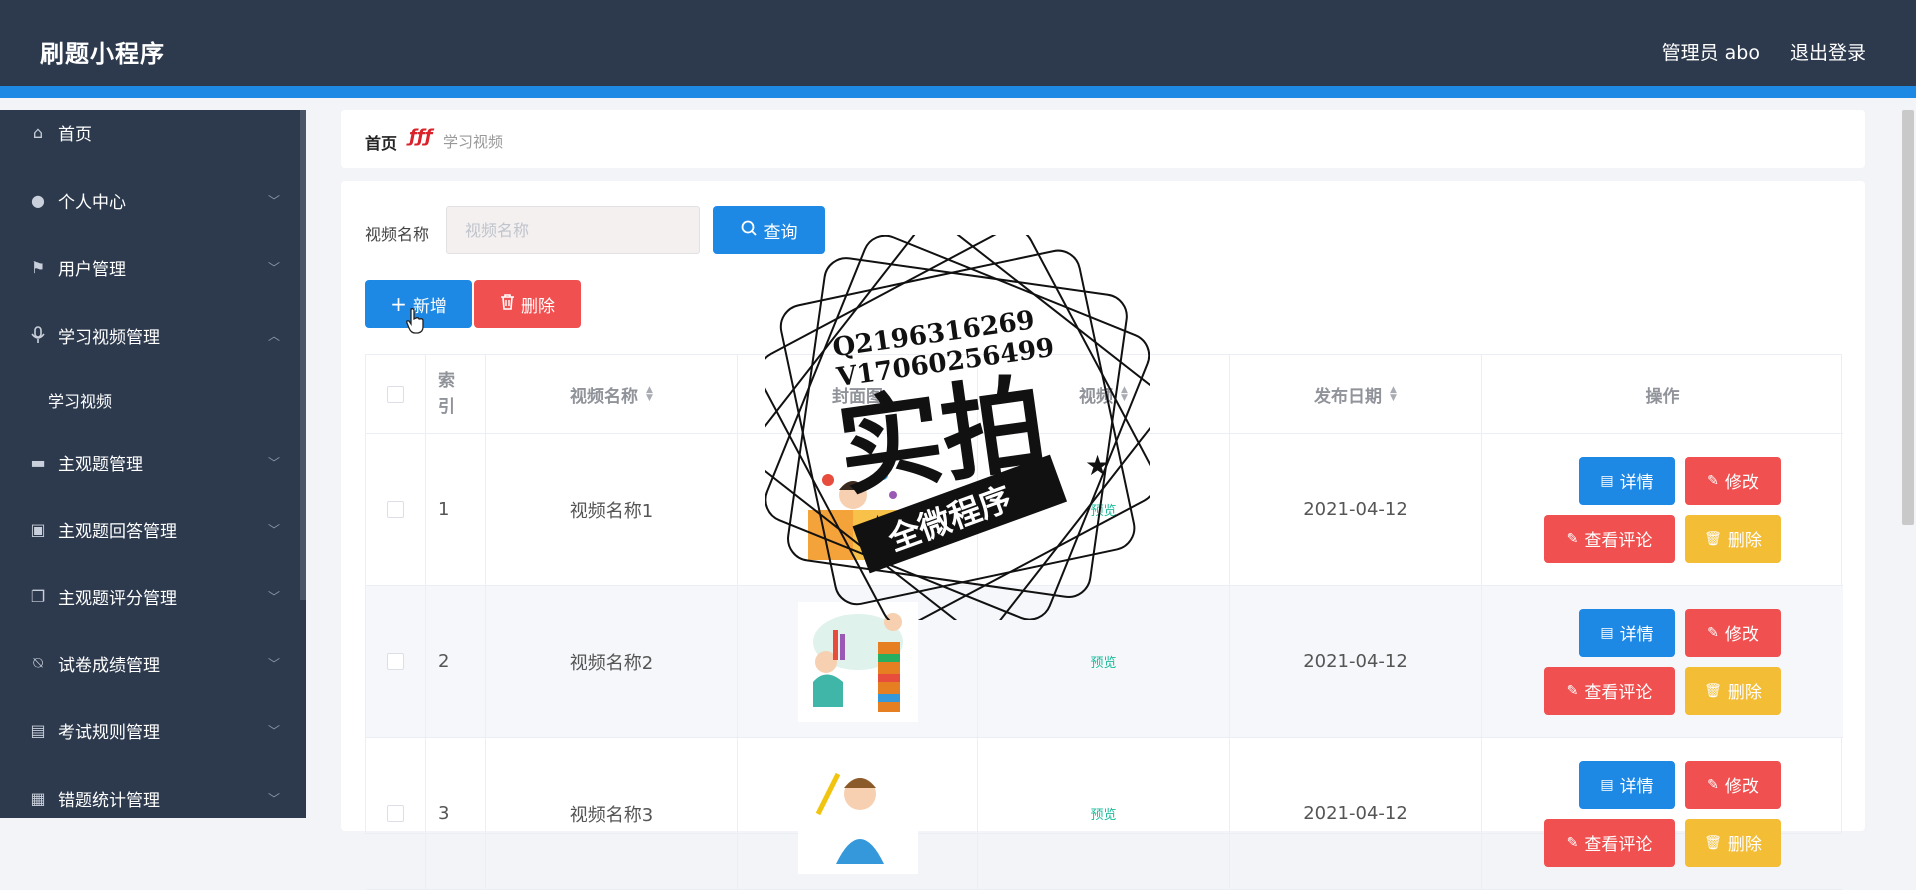 The height and width of the screenshot is (890, 1916). What do you see at coordinates (80, 400) in the screenshot?
I see `sidebar-subitem-videos: 学习视频` at bounding box center [80, 400].